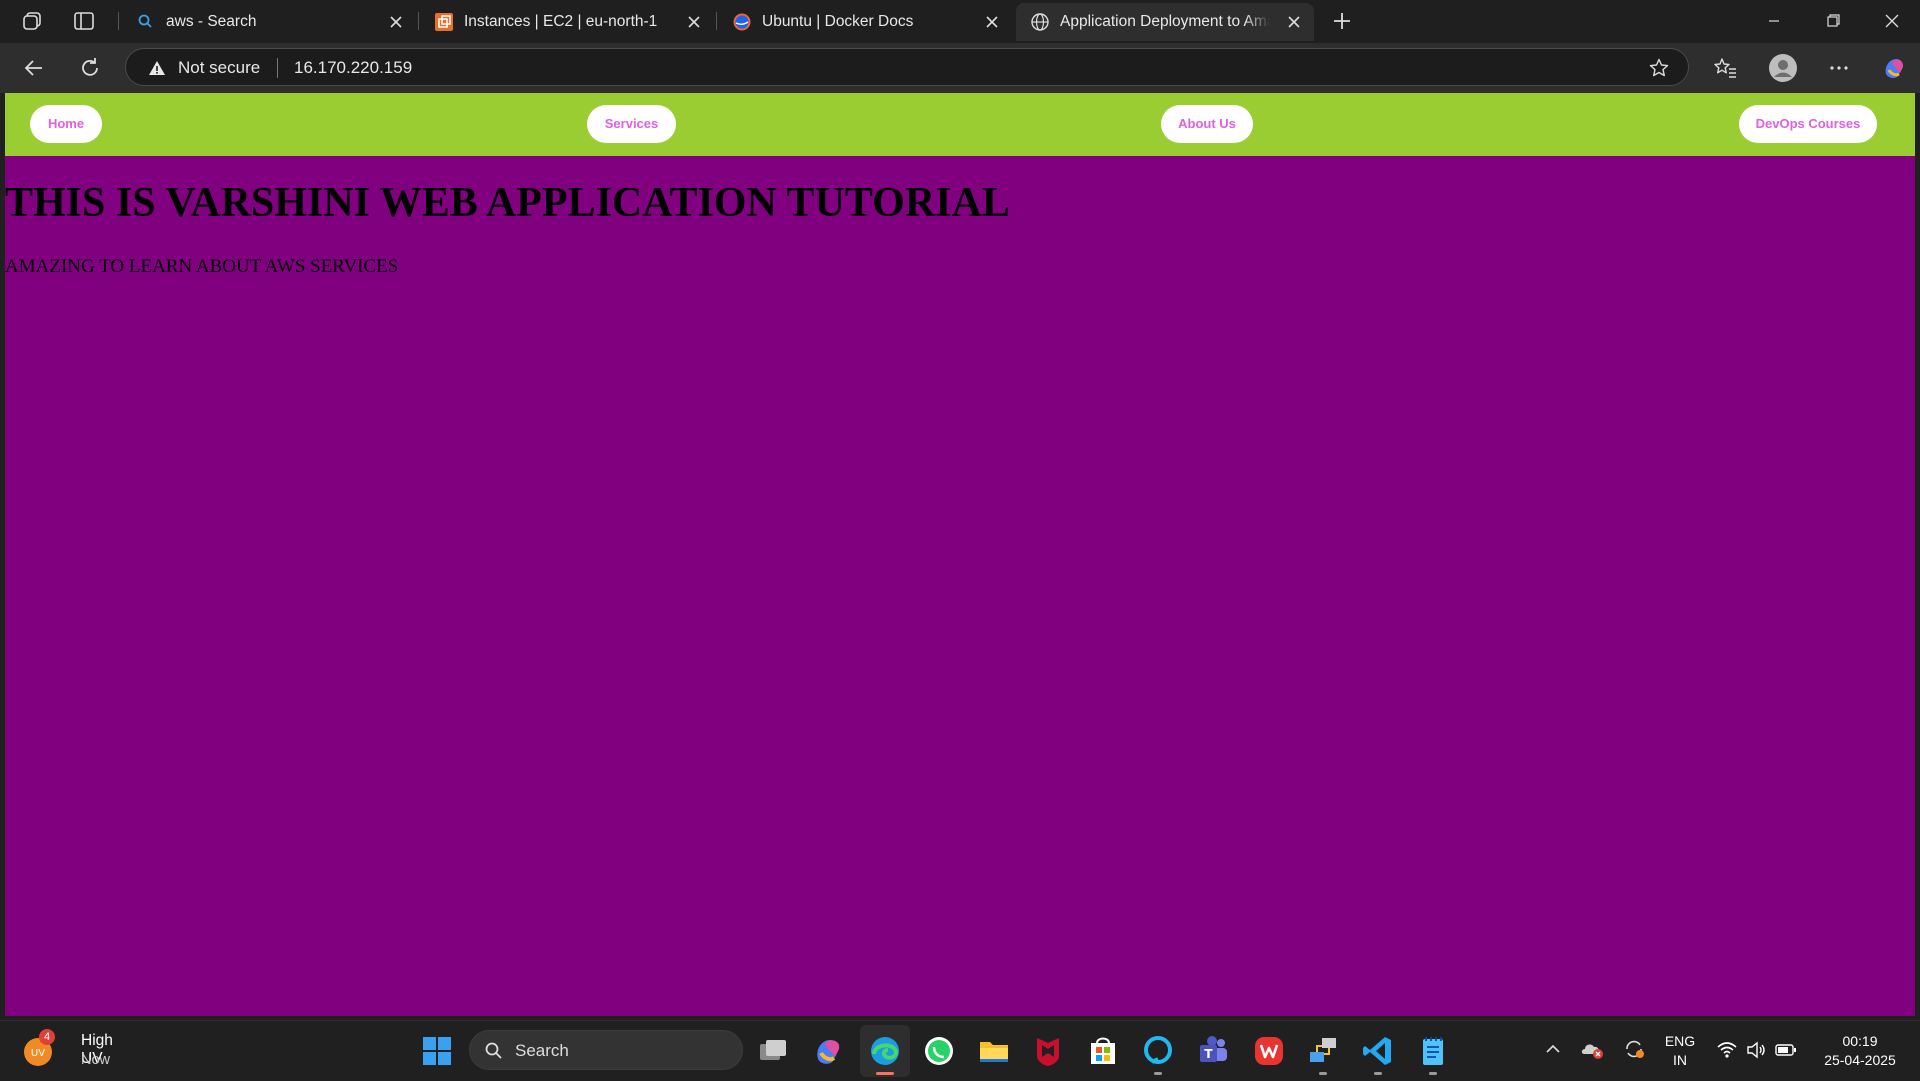 The width and height of the screenshot is (1920, 1081). What do you see at coordinates (353, 68) in the screenshot?
I see `url-text: 16.170.220.159` at bounding box center [353, 68].